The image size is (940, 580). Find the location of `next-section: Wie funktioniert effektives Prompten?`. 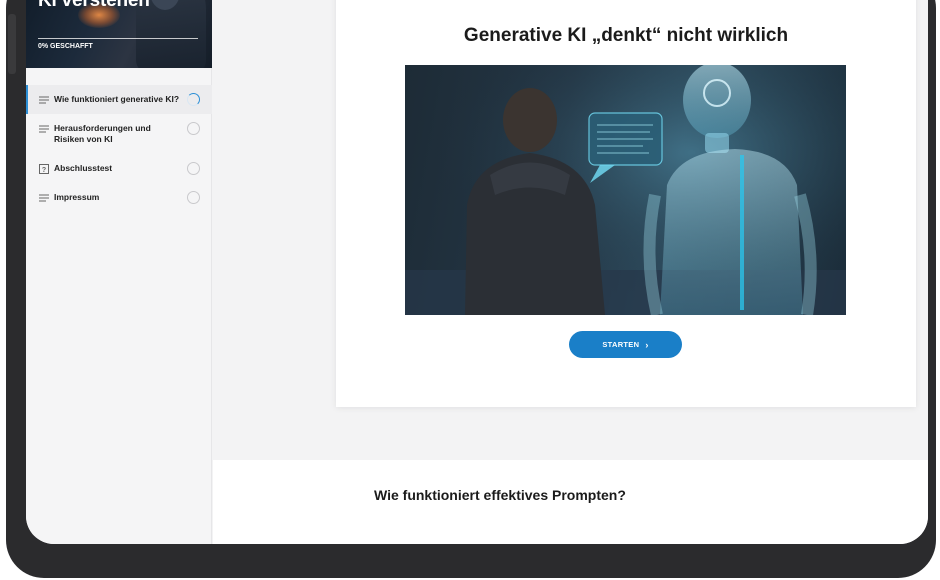

next-section: Wie funktioniert effektives Prompten? is located at coordinates (570, 502).